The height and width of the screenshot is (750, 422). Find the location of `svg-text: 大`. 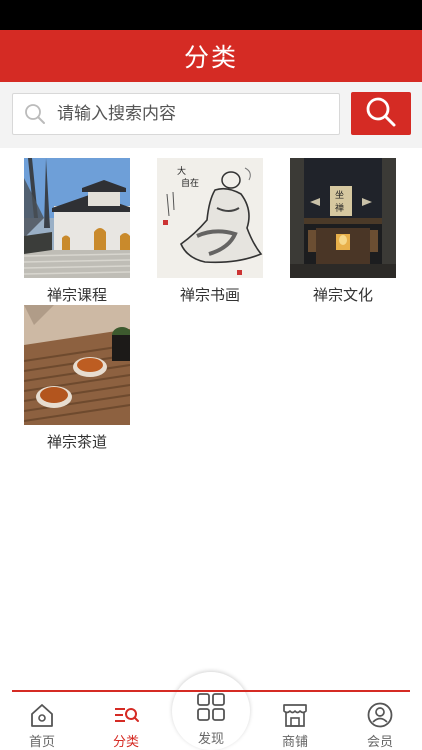

svg-text: 大 is located at coordinates (181, 171).